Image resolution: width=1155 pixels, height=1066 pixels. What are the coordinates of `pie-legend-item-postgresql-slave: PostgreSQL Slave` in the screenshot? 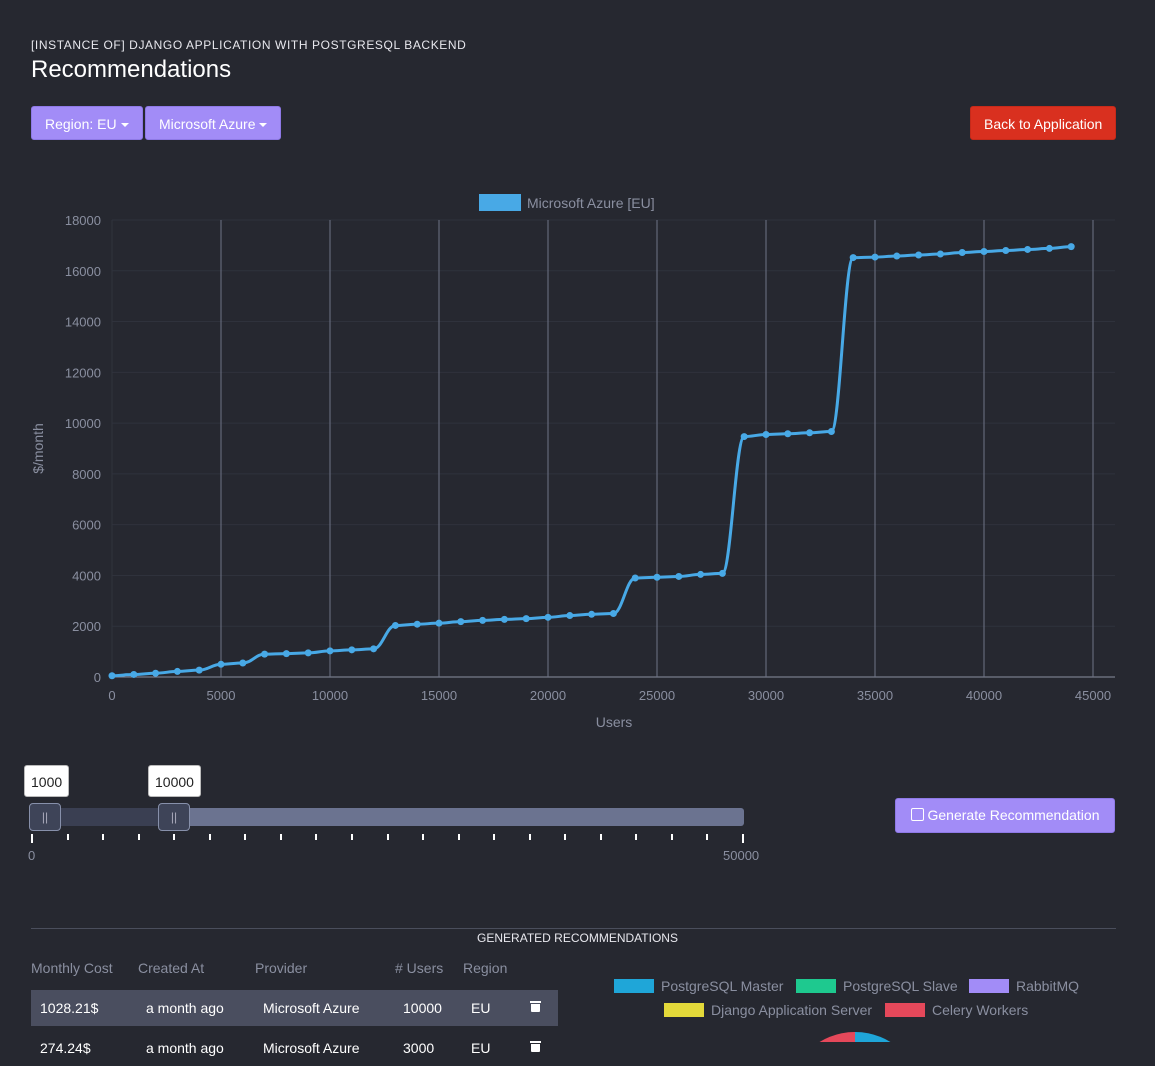 It's located at (877, 986).